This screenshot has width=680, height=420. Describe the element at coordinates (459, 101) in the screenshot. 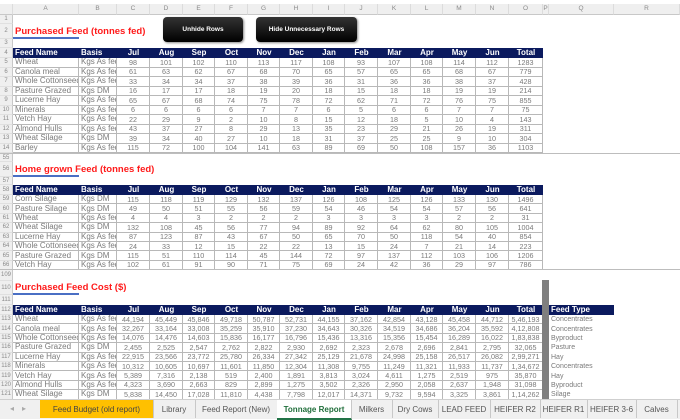

I see `value-cell: 76` at that location.